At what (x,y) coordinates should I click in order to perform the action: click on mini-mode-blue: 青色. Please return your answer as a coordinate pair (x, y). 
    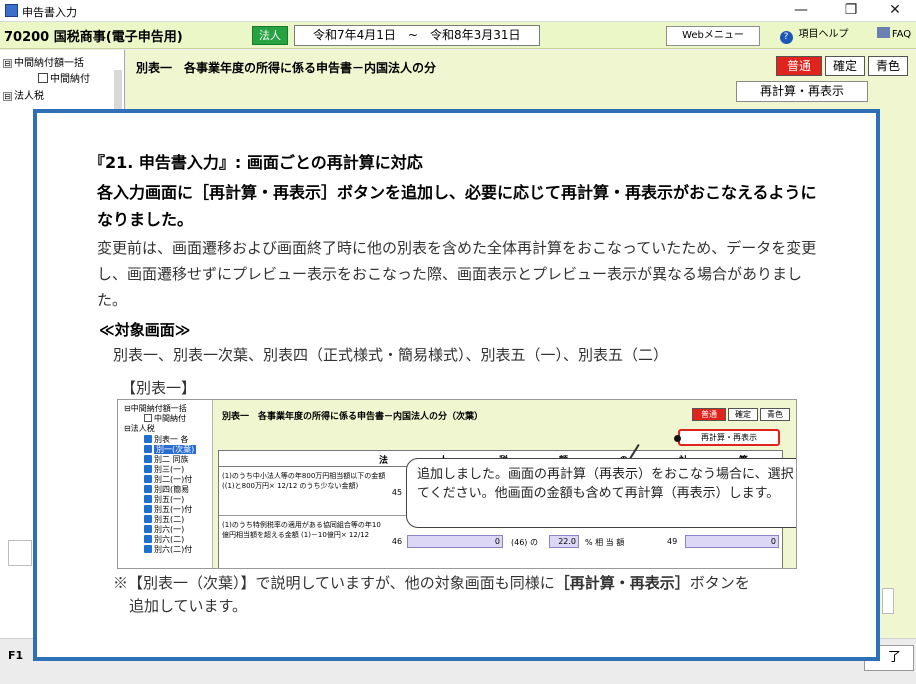
    Looking at the image, I should click on (775, 414).